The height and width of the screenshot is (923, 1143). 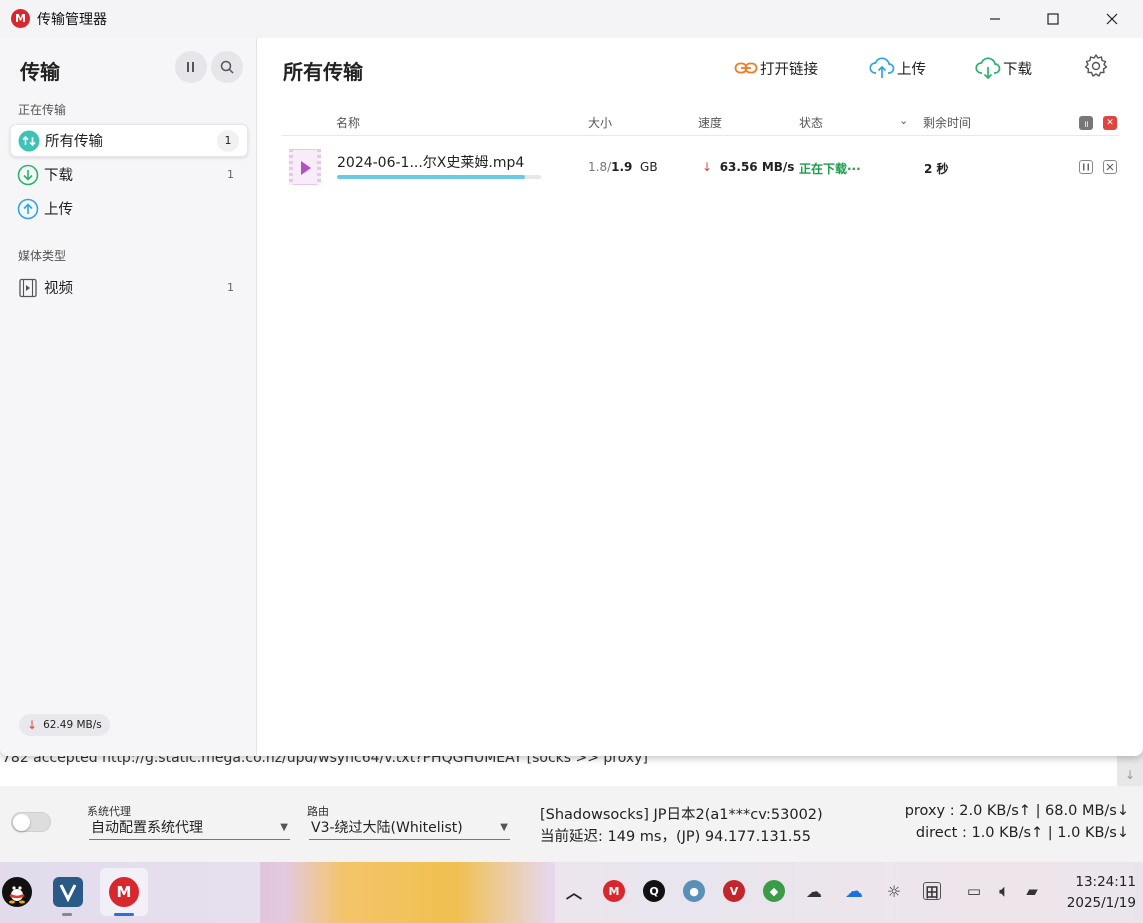 What do you see at coordinates (681, 815) in the screenshot?
I see `server-info: [Shadowsocks] JP日本2(a1***cv:53002)` at bounding box center [681, 815].